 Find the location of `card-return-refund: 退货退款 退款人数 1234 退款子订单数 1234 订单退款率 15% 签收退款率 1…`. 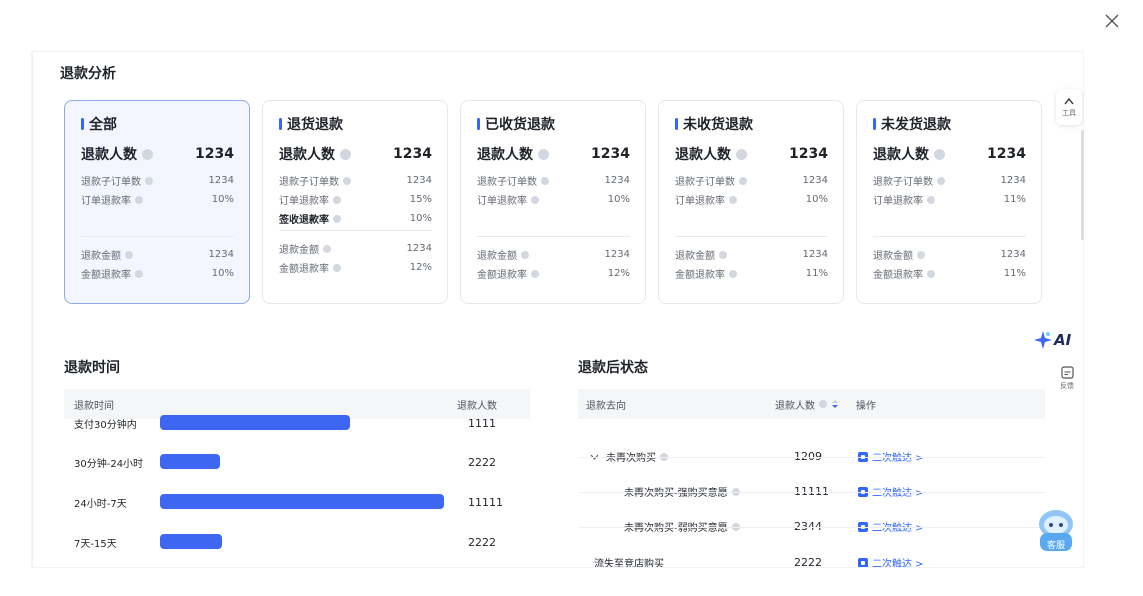

card-return-refund: 退货退款 退款人数 1234 退款子订单数 1234 订单退款率 15% 签收退款率 1… is located at coordinates (355, 202).